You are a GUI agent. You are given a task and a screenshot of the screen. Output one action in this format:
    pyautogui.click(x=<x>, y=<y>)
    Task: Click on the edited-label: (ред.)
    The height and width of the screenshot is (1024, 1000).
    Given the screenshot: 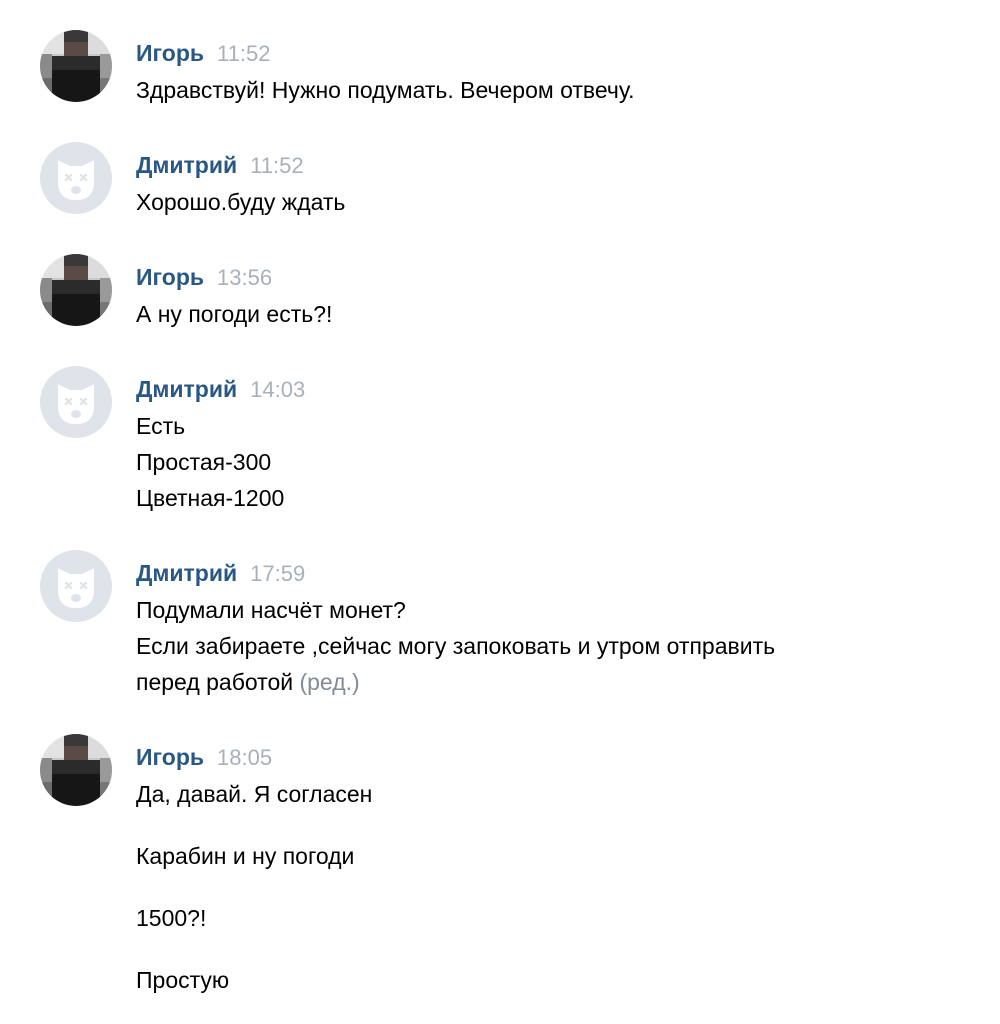 What is the action you would take?
    pyautogui.click(x=329, y=682)
    